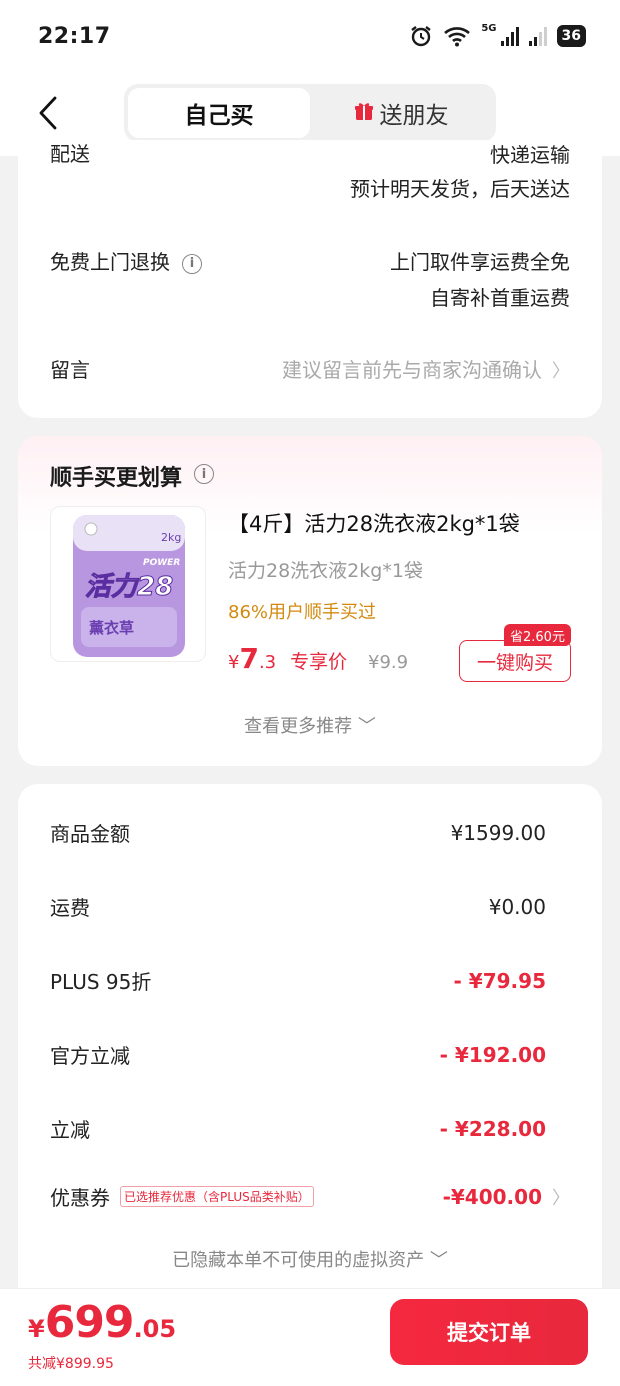 The height and width of the screenshot is (1386, 620). I want to click on addon-title-row: 顺手买更划算 i, so click(132, 476).